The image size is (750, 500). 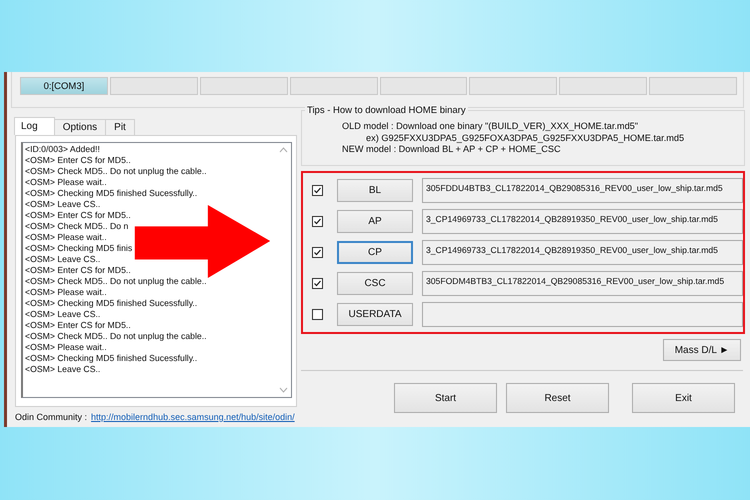 I want to click on file-button: AP, so click(x=375, y=221).